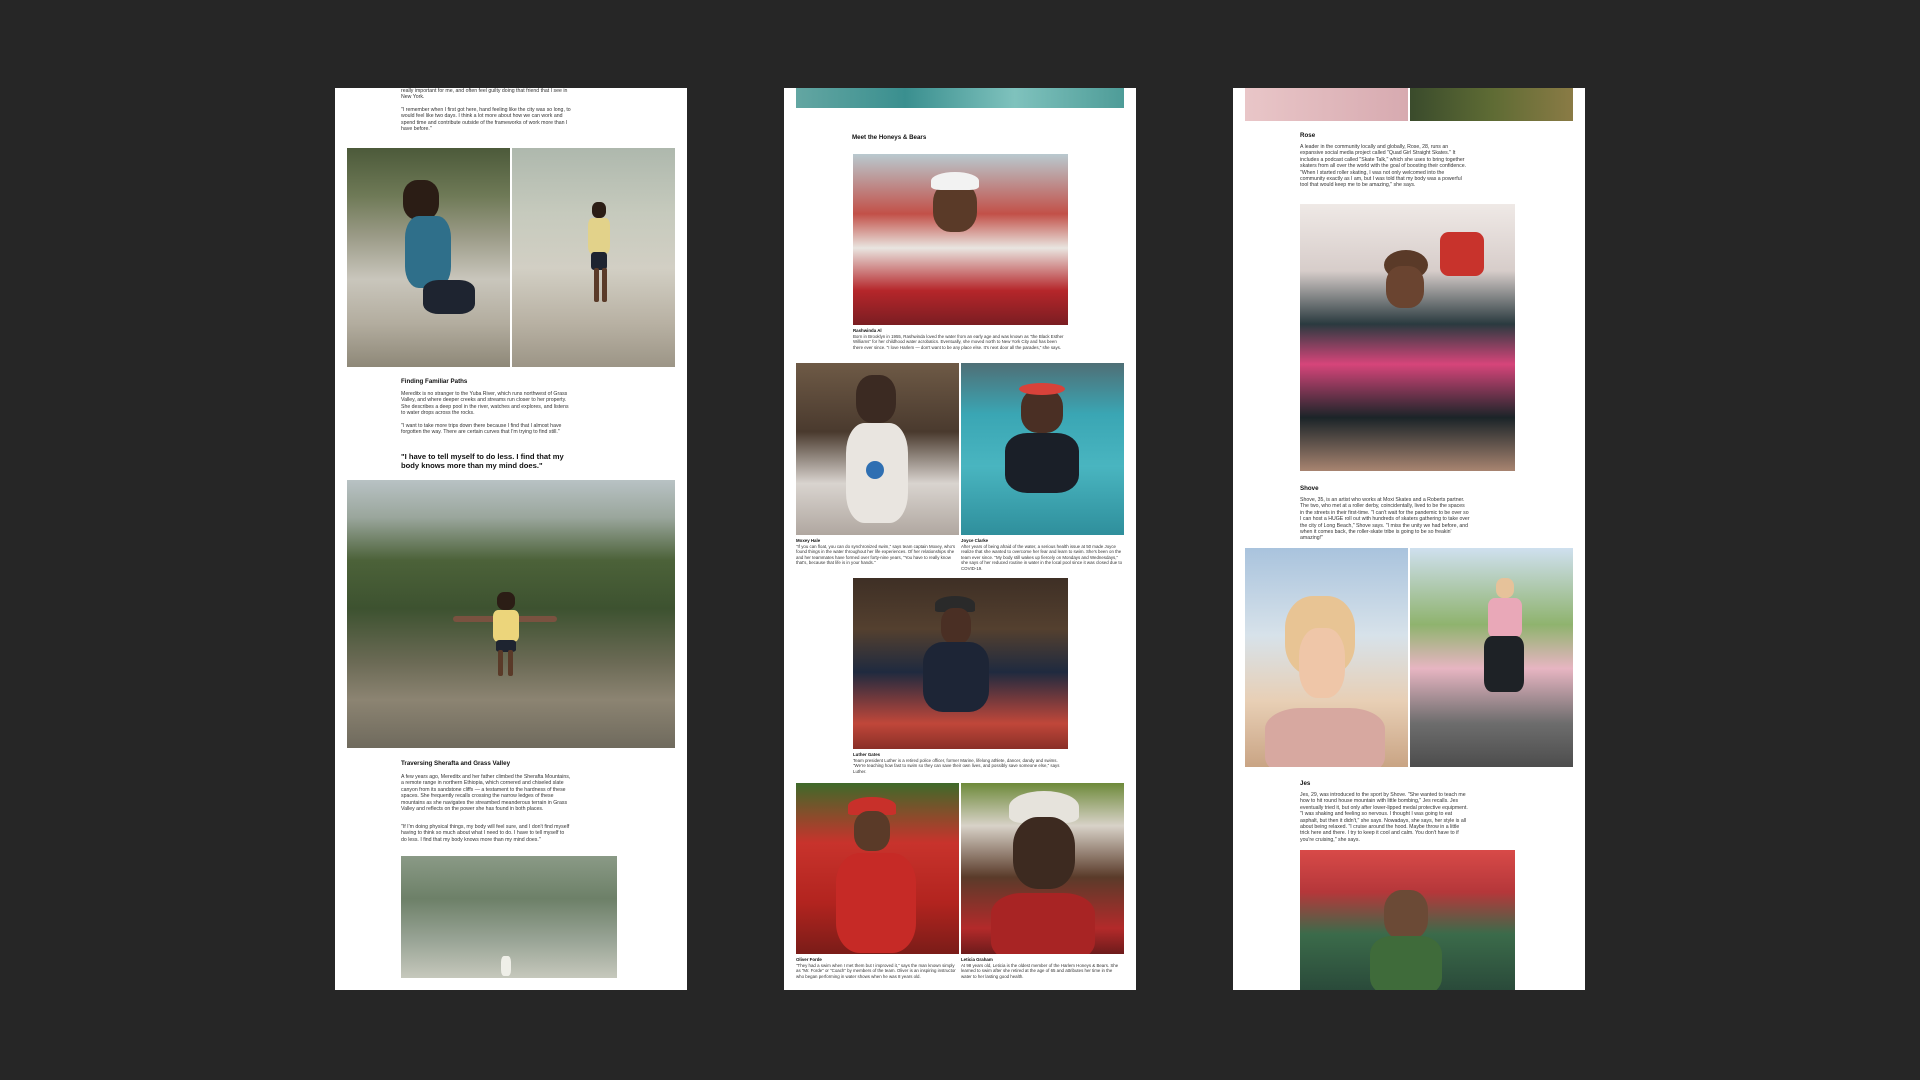 This screenshot has height=1080, width=1920. I want to click on photo-shove-portrait, so click(1326, 657).